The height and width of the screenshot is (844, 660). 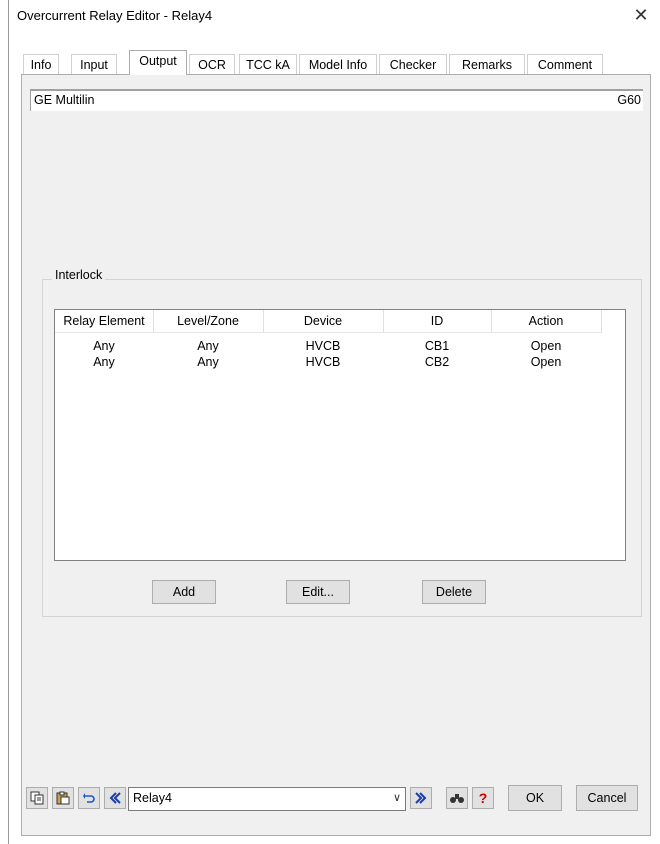 What do you see at coordinates (37, 798) in the screenshot?
I see `copy-icon` at bounding box center [37, 798].